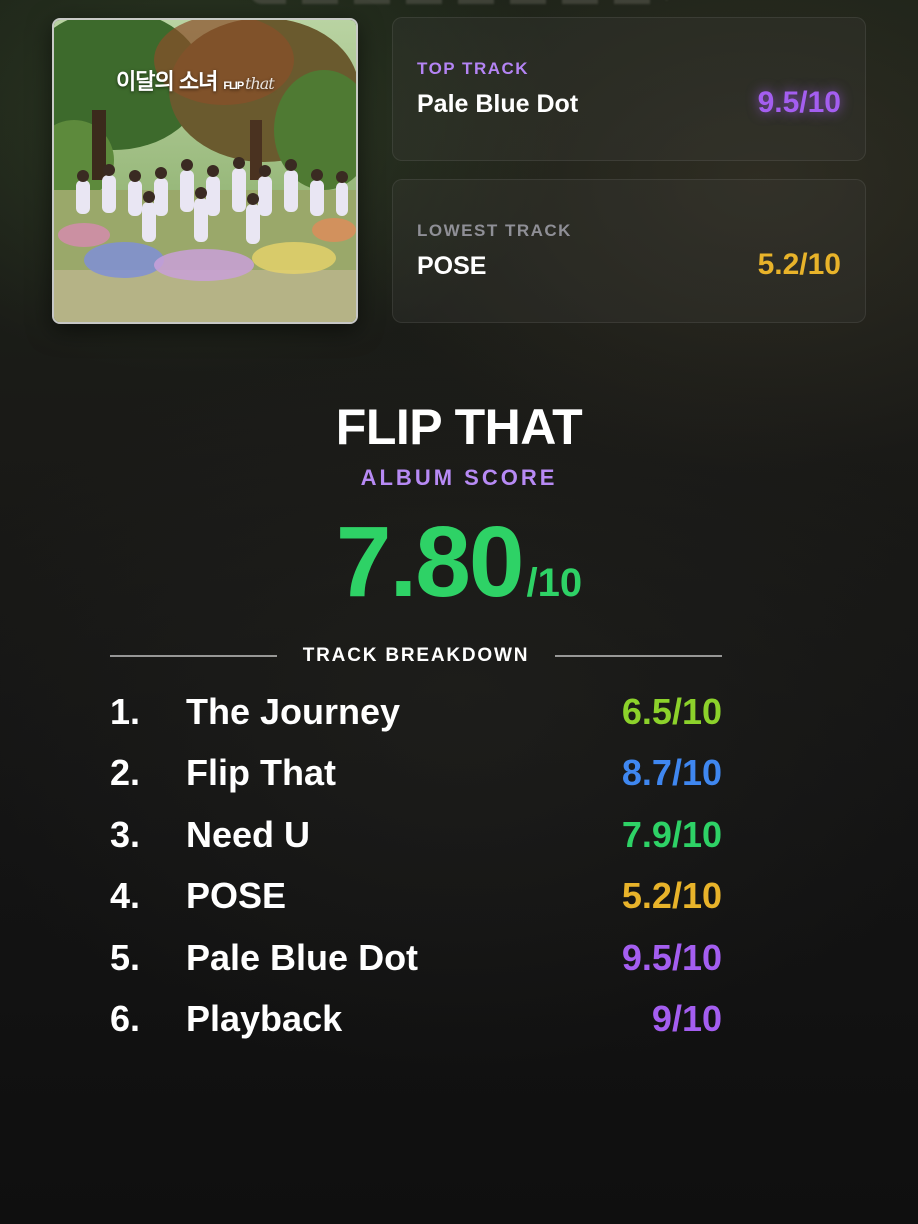 Image resolution: width=918 pixels, height=1224 pixels. I want to click on track-row: 4. POSE 5.2/10, so click(416, 897).